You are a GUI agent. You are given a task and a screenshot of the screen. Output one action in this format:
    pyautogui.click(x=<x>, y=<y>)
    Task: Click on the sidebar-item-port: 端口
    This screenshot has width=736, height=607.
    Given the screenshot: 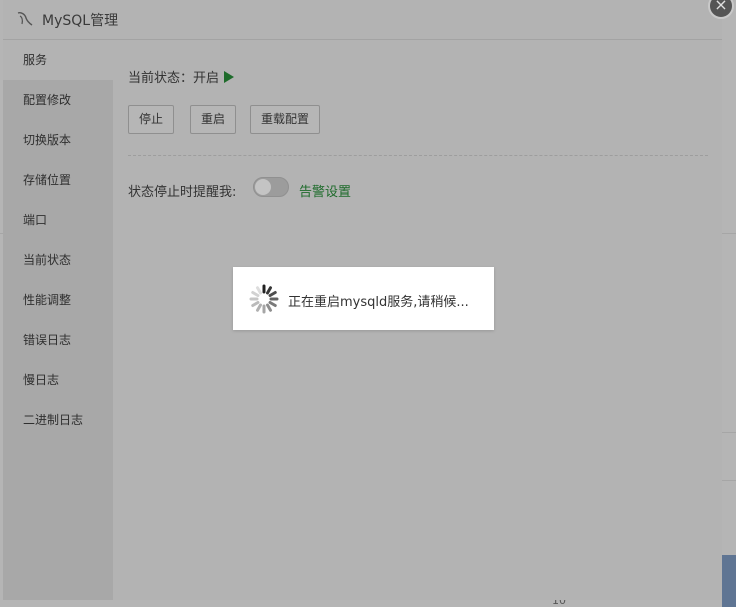 What is the action you would take?
    pyautogui.click(x=58, y=220)
    